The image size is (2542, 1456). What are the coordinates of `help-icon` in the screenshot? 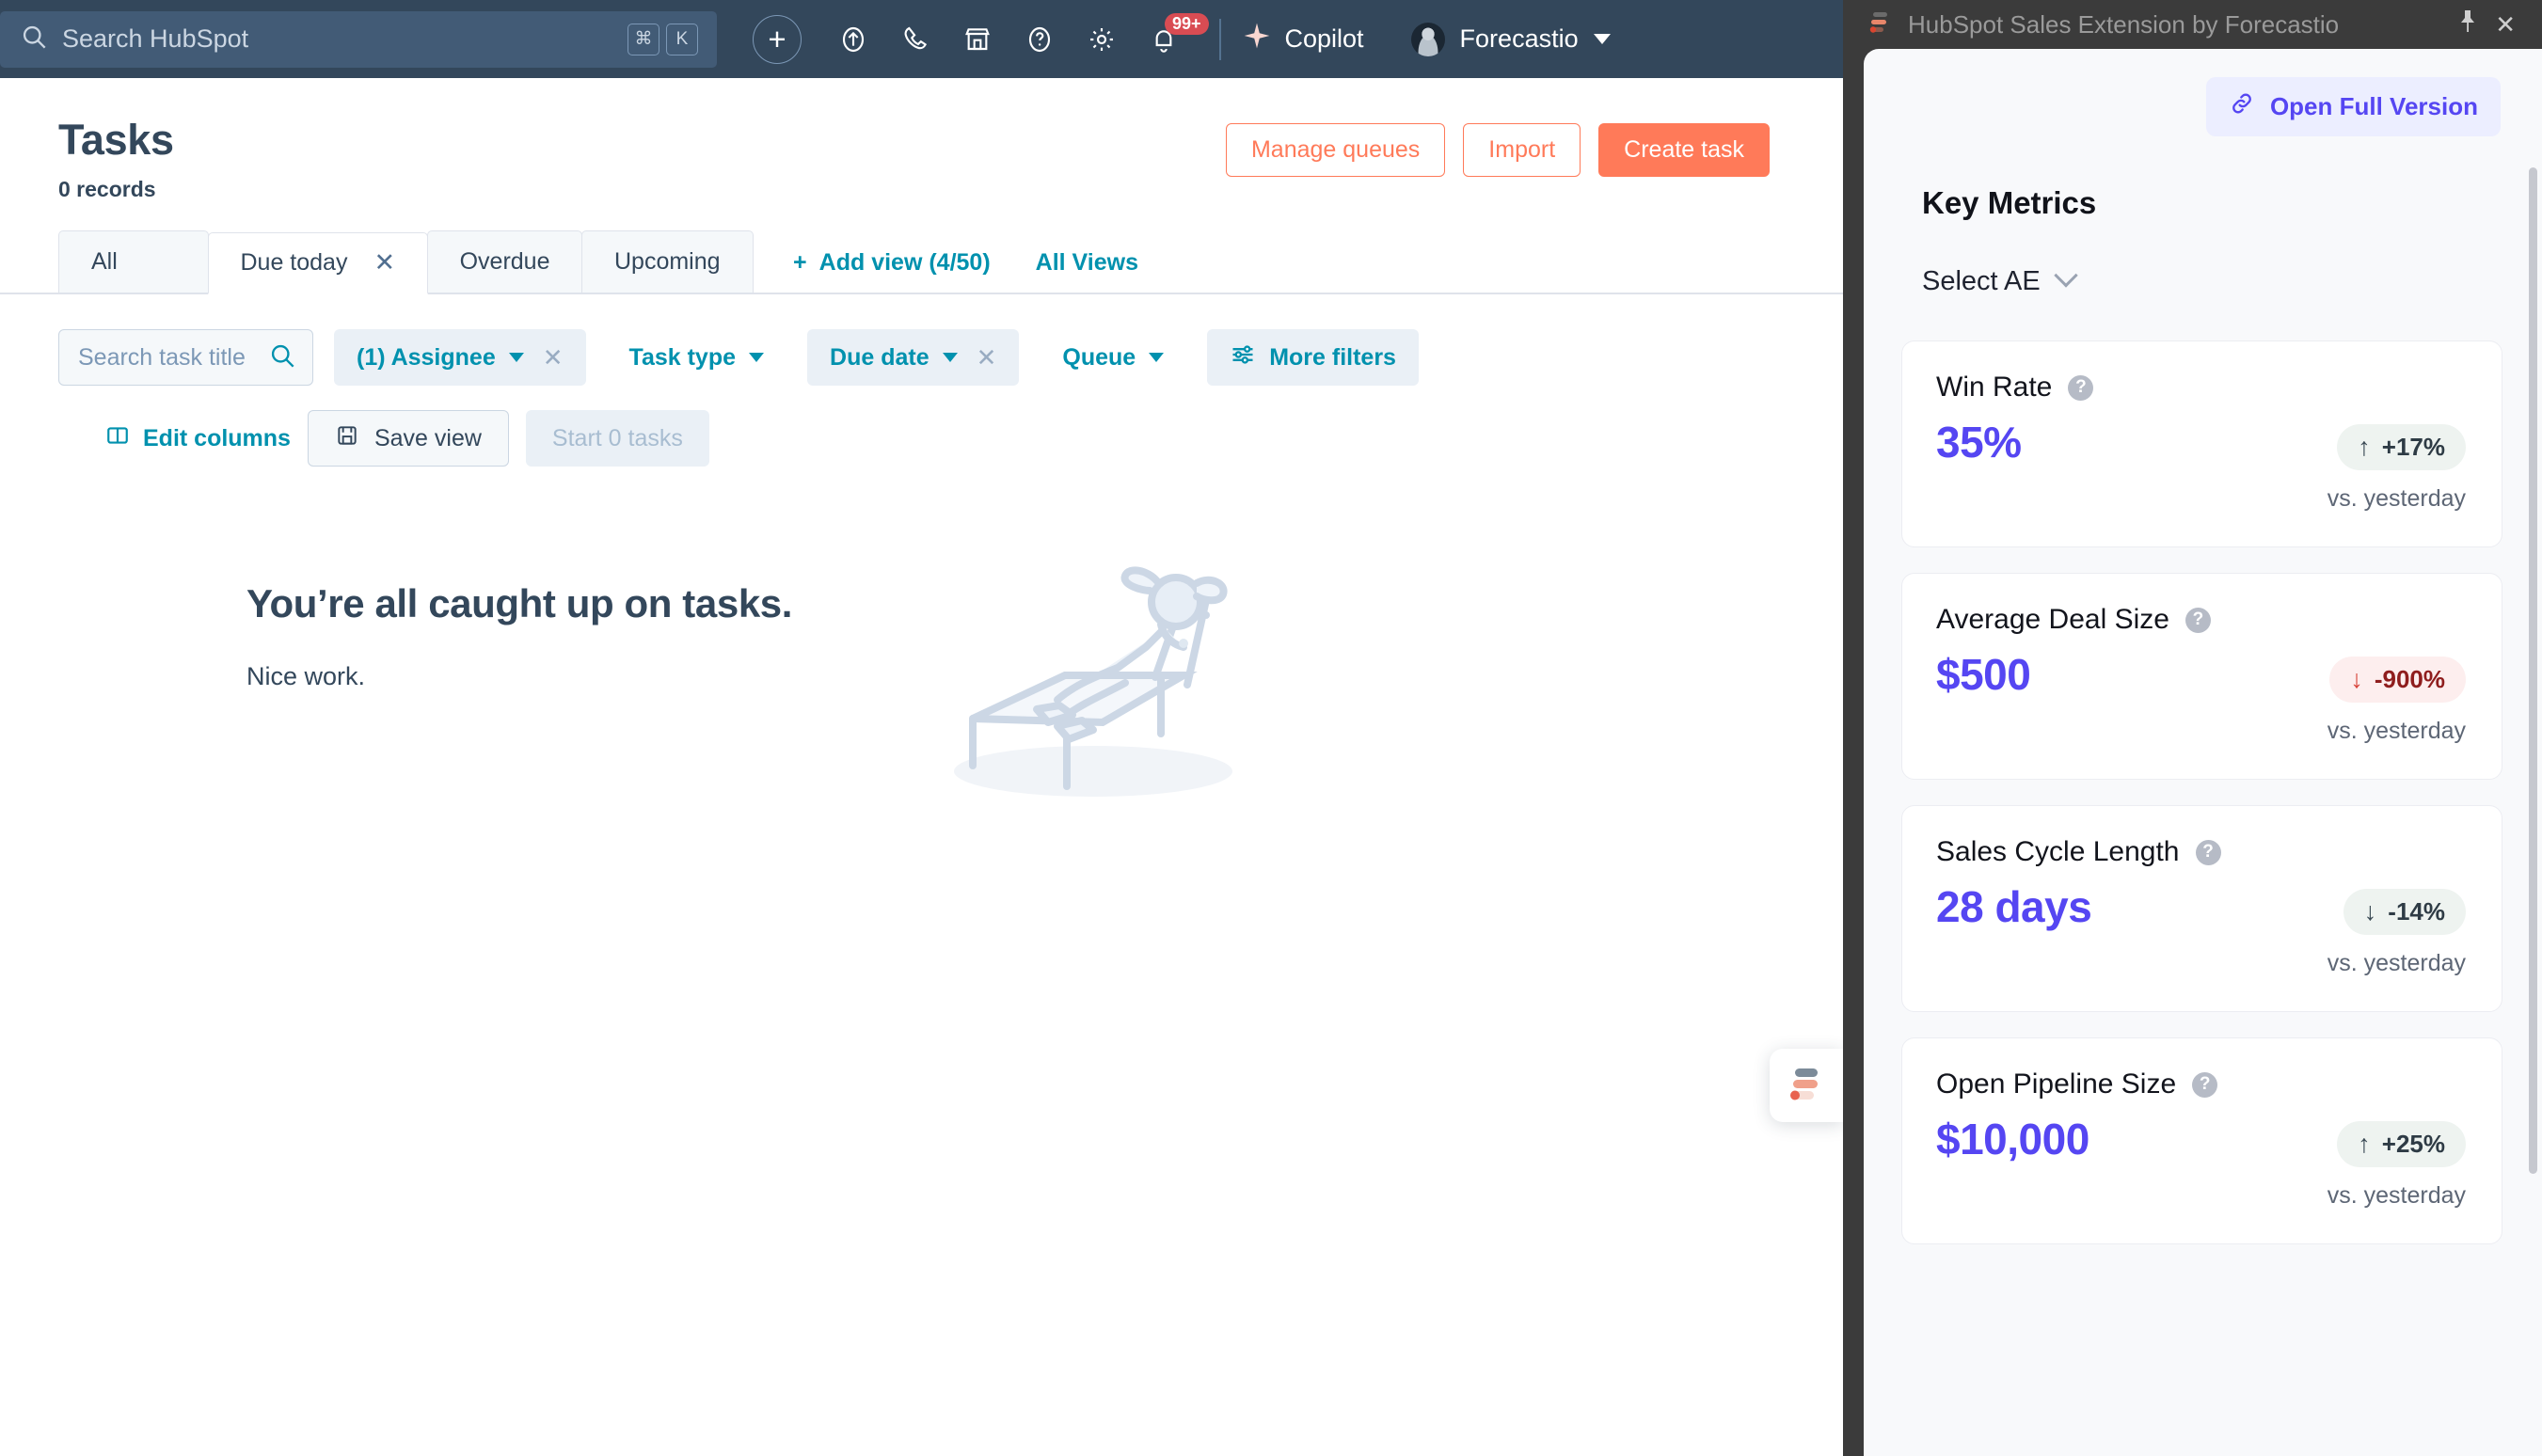 It's located at (1040, 39).